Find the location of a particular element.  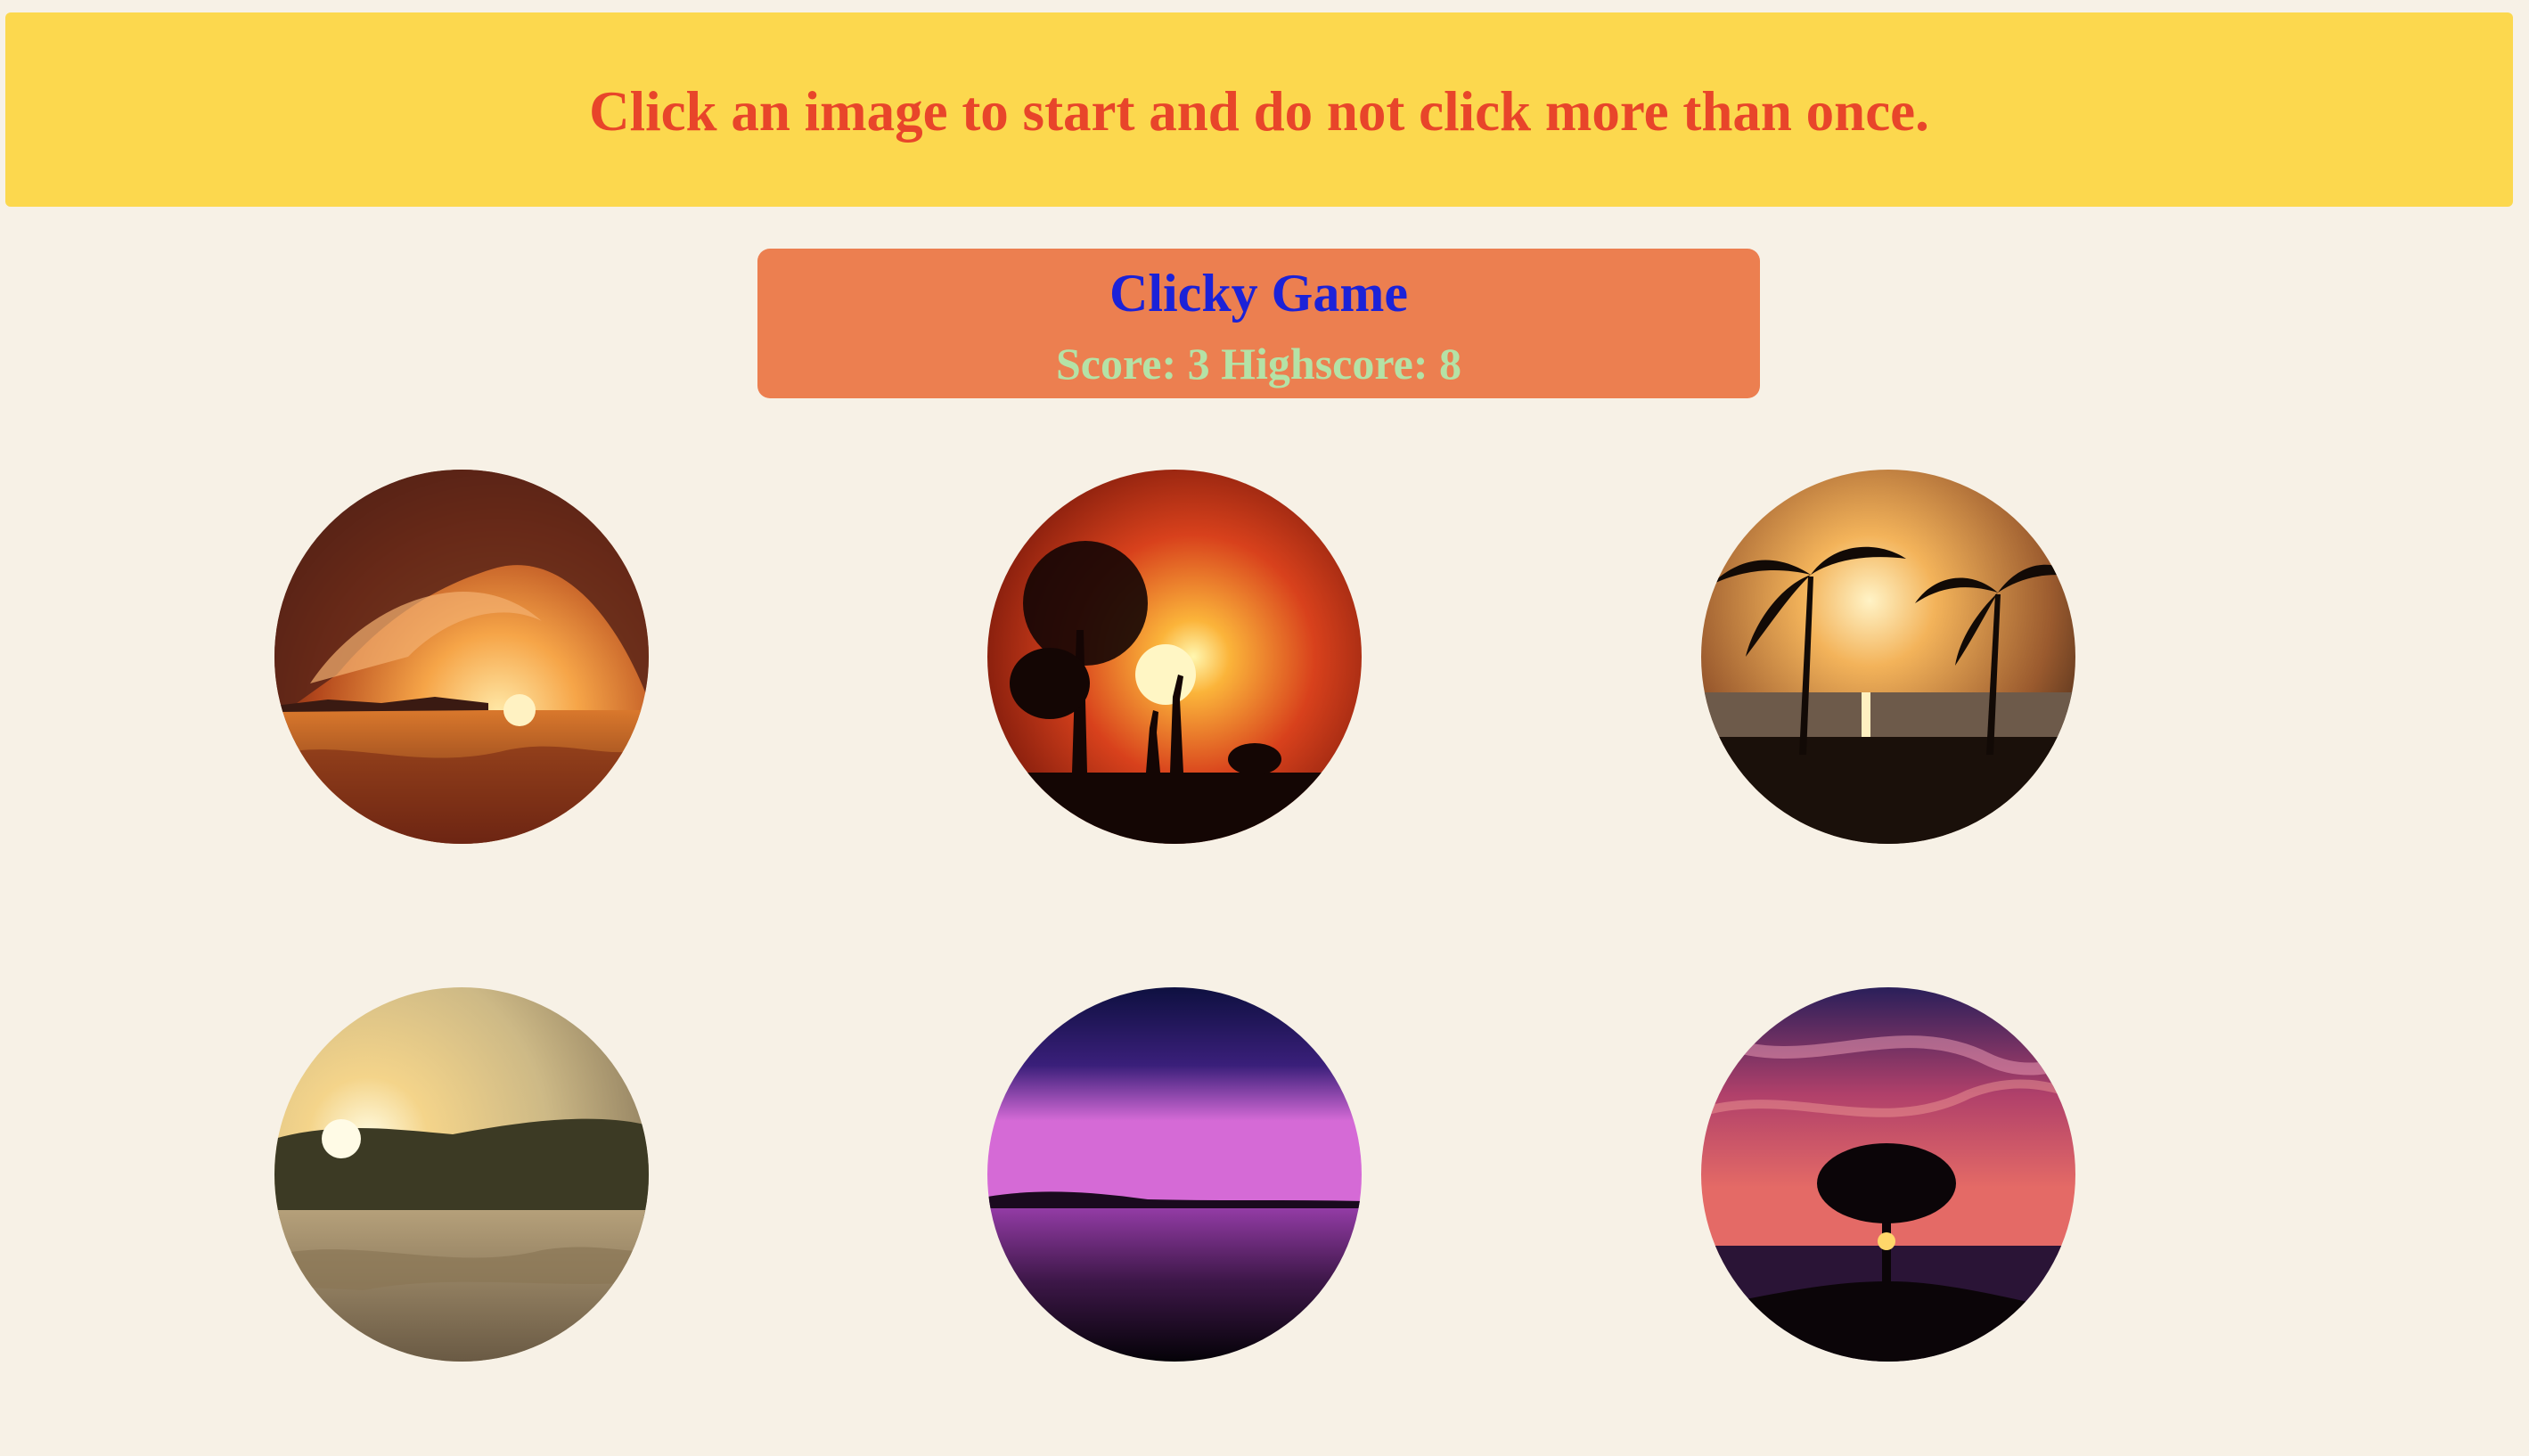

purple-lake-picture is located at coordinates (1174, 1175).